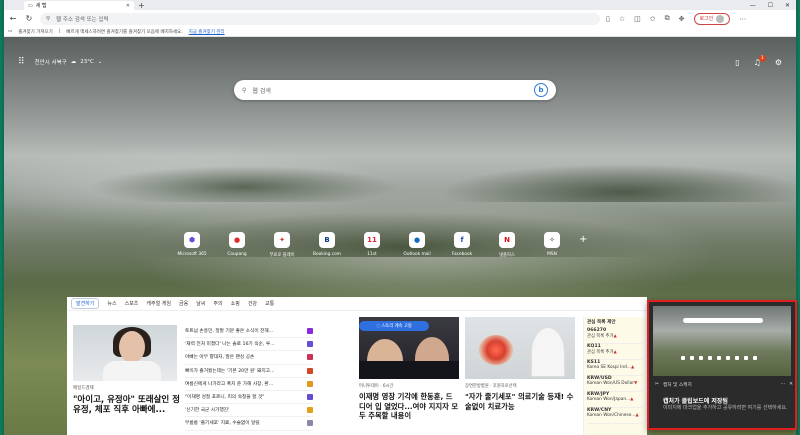 The width and height of the screenshot is (800, 435). I want to click on watchlist-item: KS11 Korea SE Kospi Ind...▲, so click(614, 368).